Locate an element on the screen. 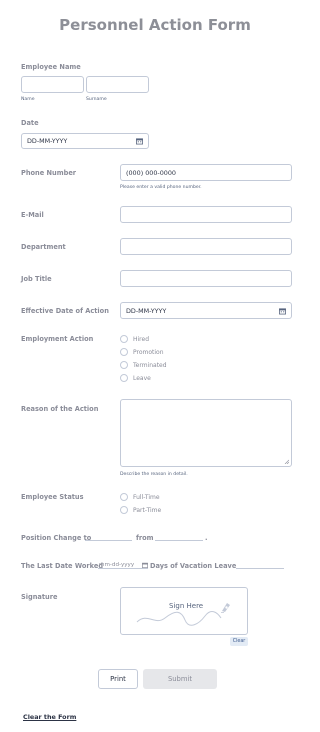 The width and height of the screenshot is (320, 732). clear-form-link: Clear the Form is located at coordinates (49, 717).